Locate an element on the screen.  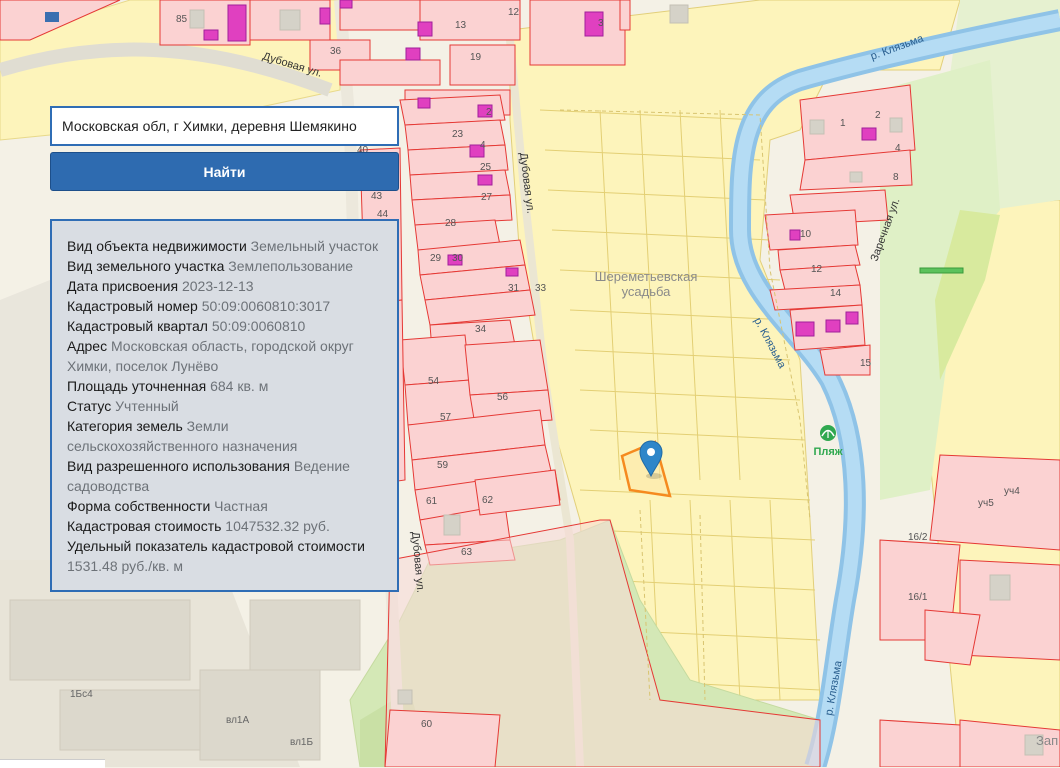
house-number: 1 is located at coordinates (843, 123).